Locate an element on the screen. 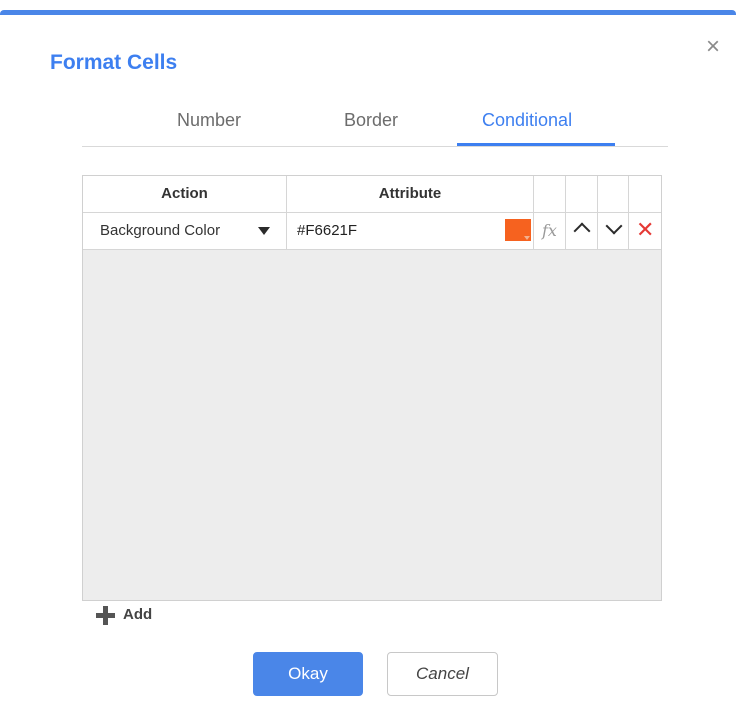 The image size is (736, 713). tab-conditional: Conditional is located at coordinates (527, 120).